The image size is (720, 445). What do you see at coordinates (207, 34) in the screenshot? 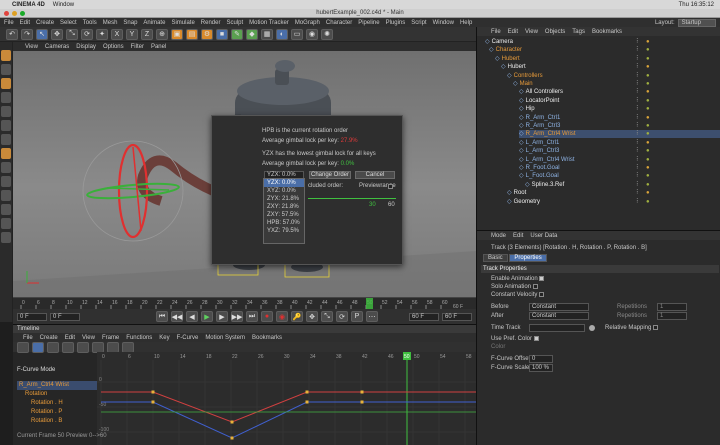
I see `render-settings-icon: ⚙` at bounding box center [207, 34].